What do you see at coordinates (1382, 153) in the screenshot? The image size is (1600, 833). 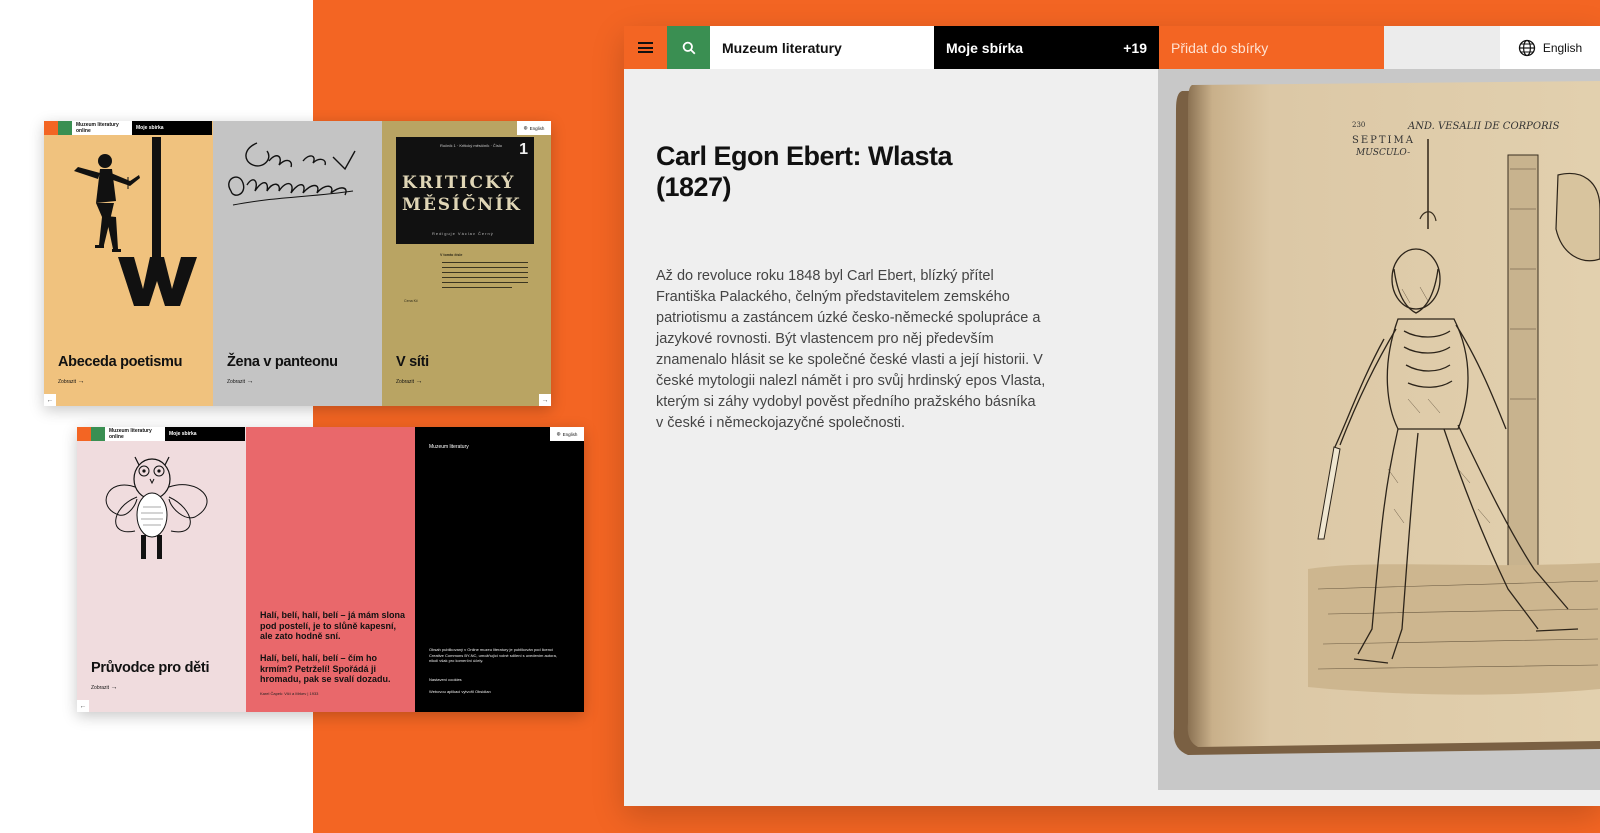 I see `svg-text: MUSCULO-` at bounding box center [1382, 153].